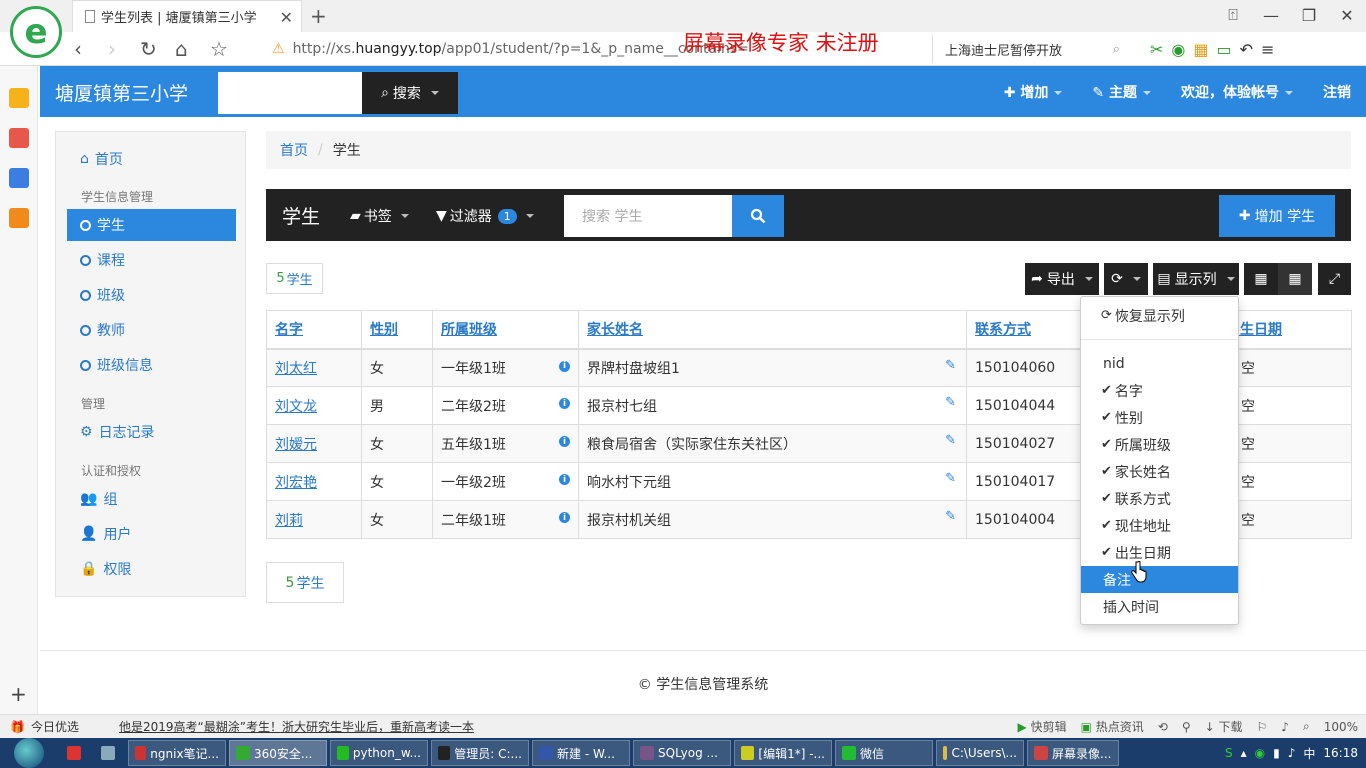 The width and height of the screenshot is (1366, 768). What do you see at coordinates (884, 753) in the screenshot?
I see `taskbar-task: 微信` at bounding box center [884, 753].